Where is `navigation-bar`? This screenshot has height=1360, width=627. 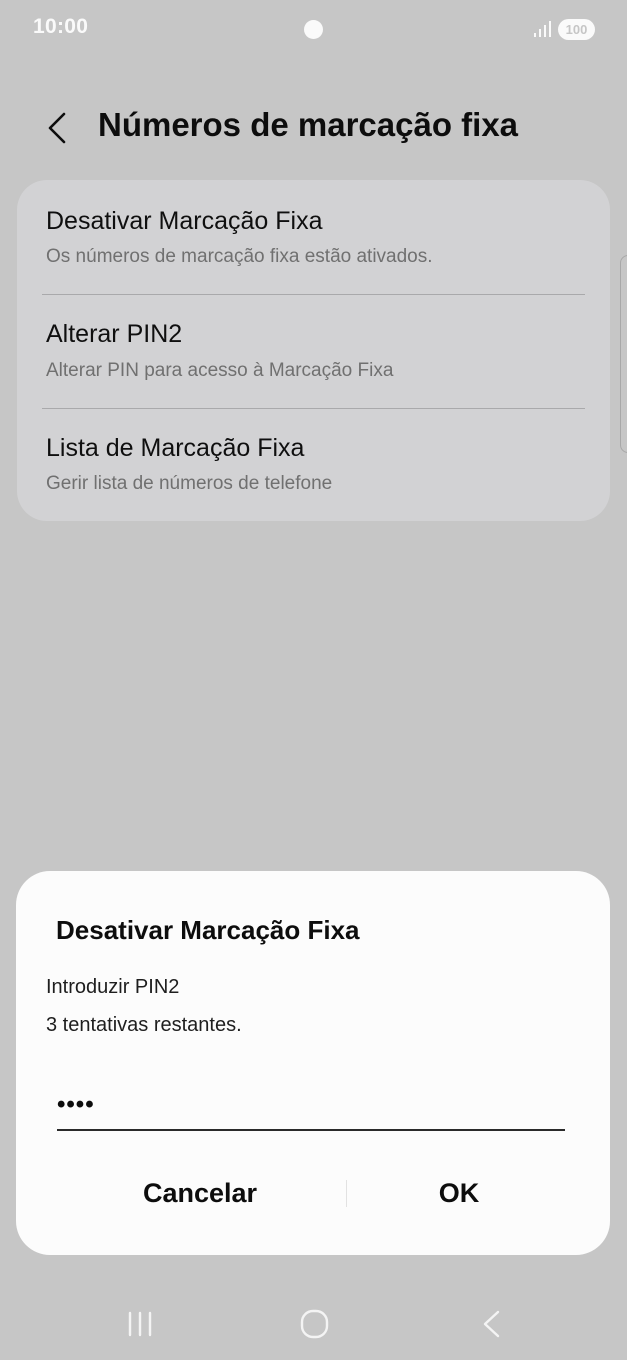 navigation-bar is located at coordinates (313, 1325).